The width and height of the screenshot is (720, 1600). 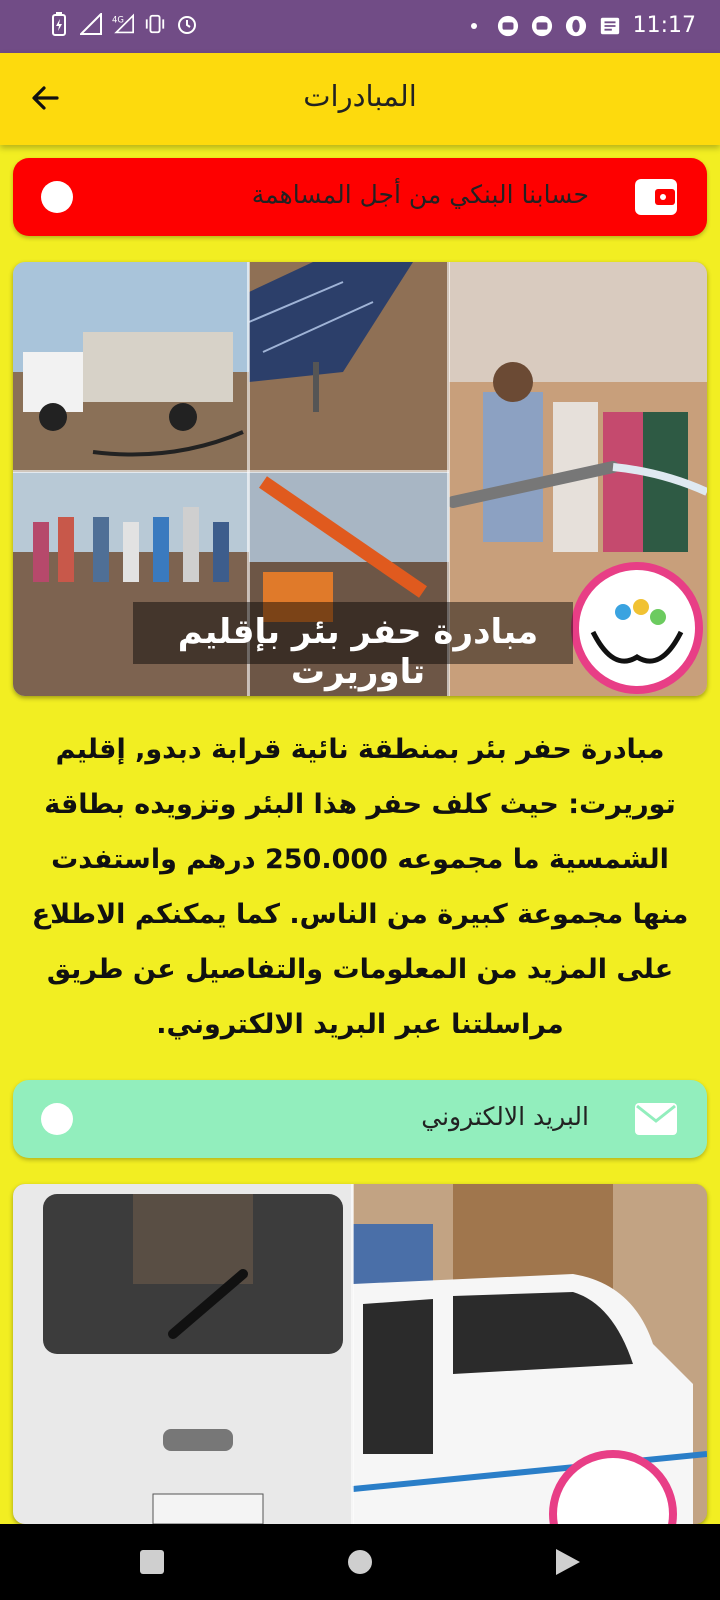 I want to click on home-button, so click(x=360, y=1562).